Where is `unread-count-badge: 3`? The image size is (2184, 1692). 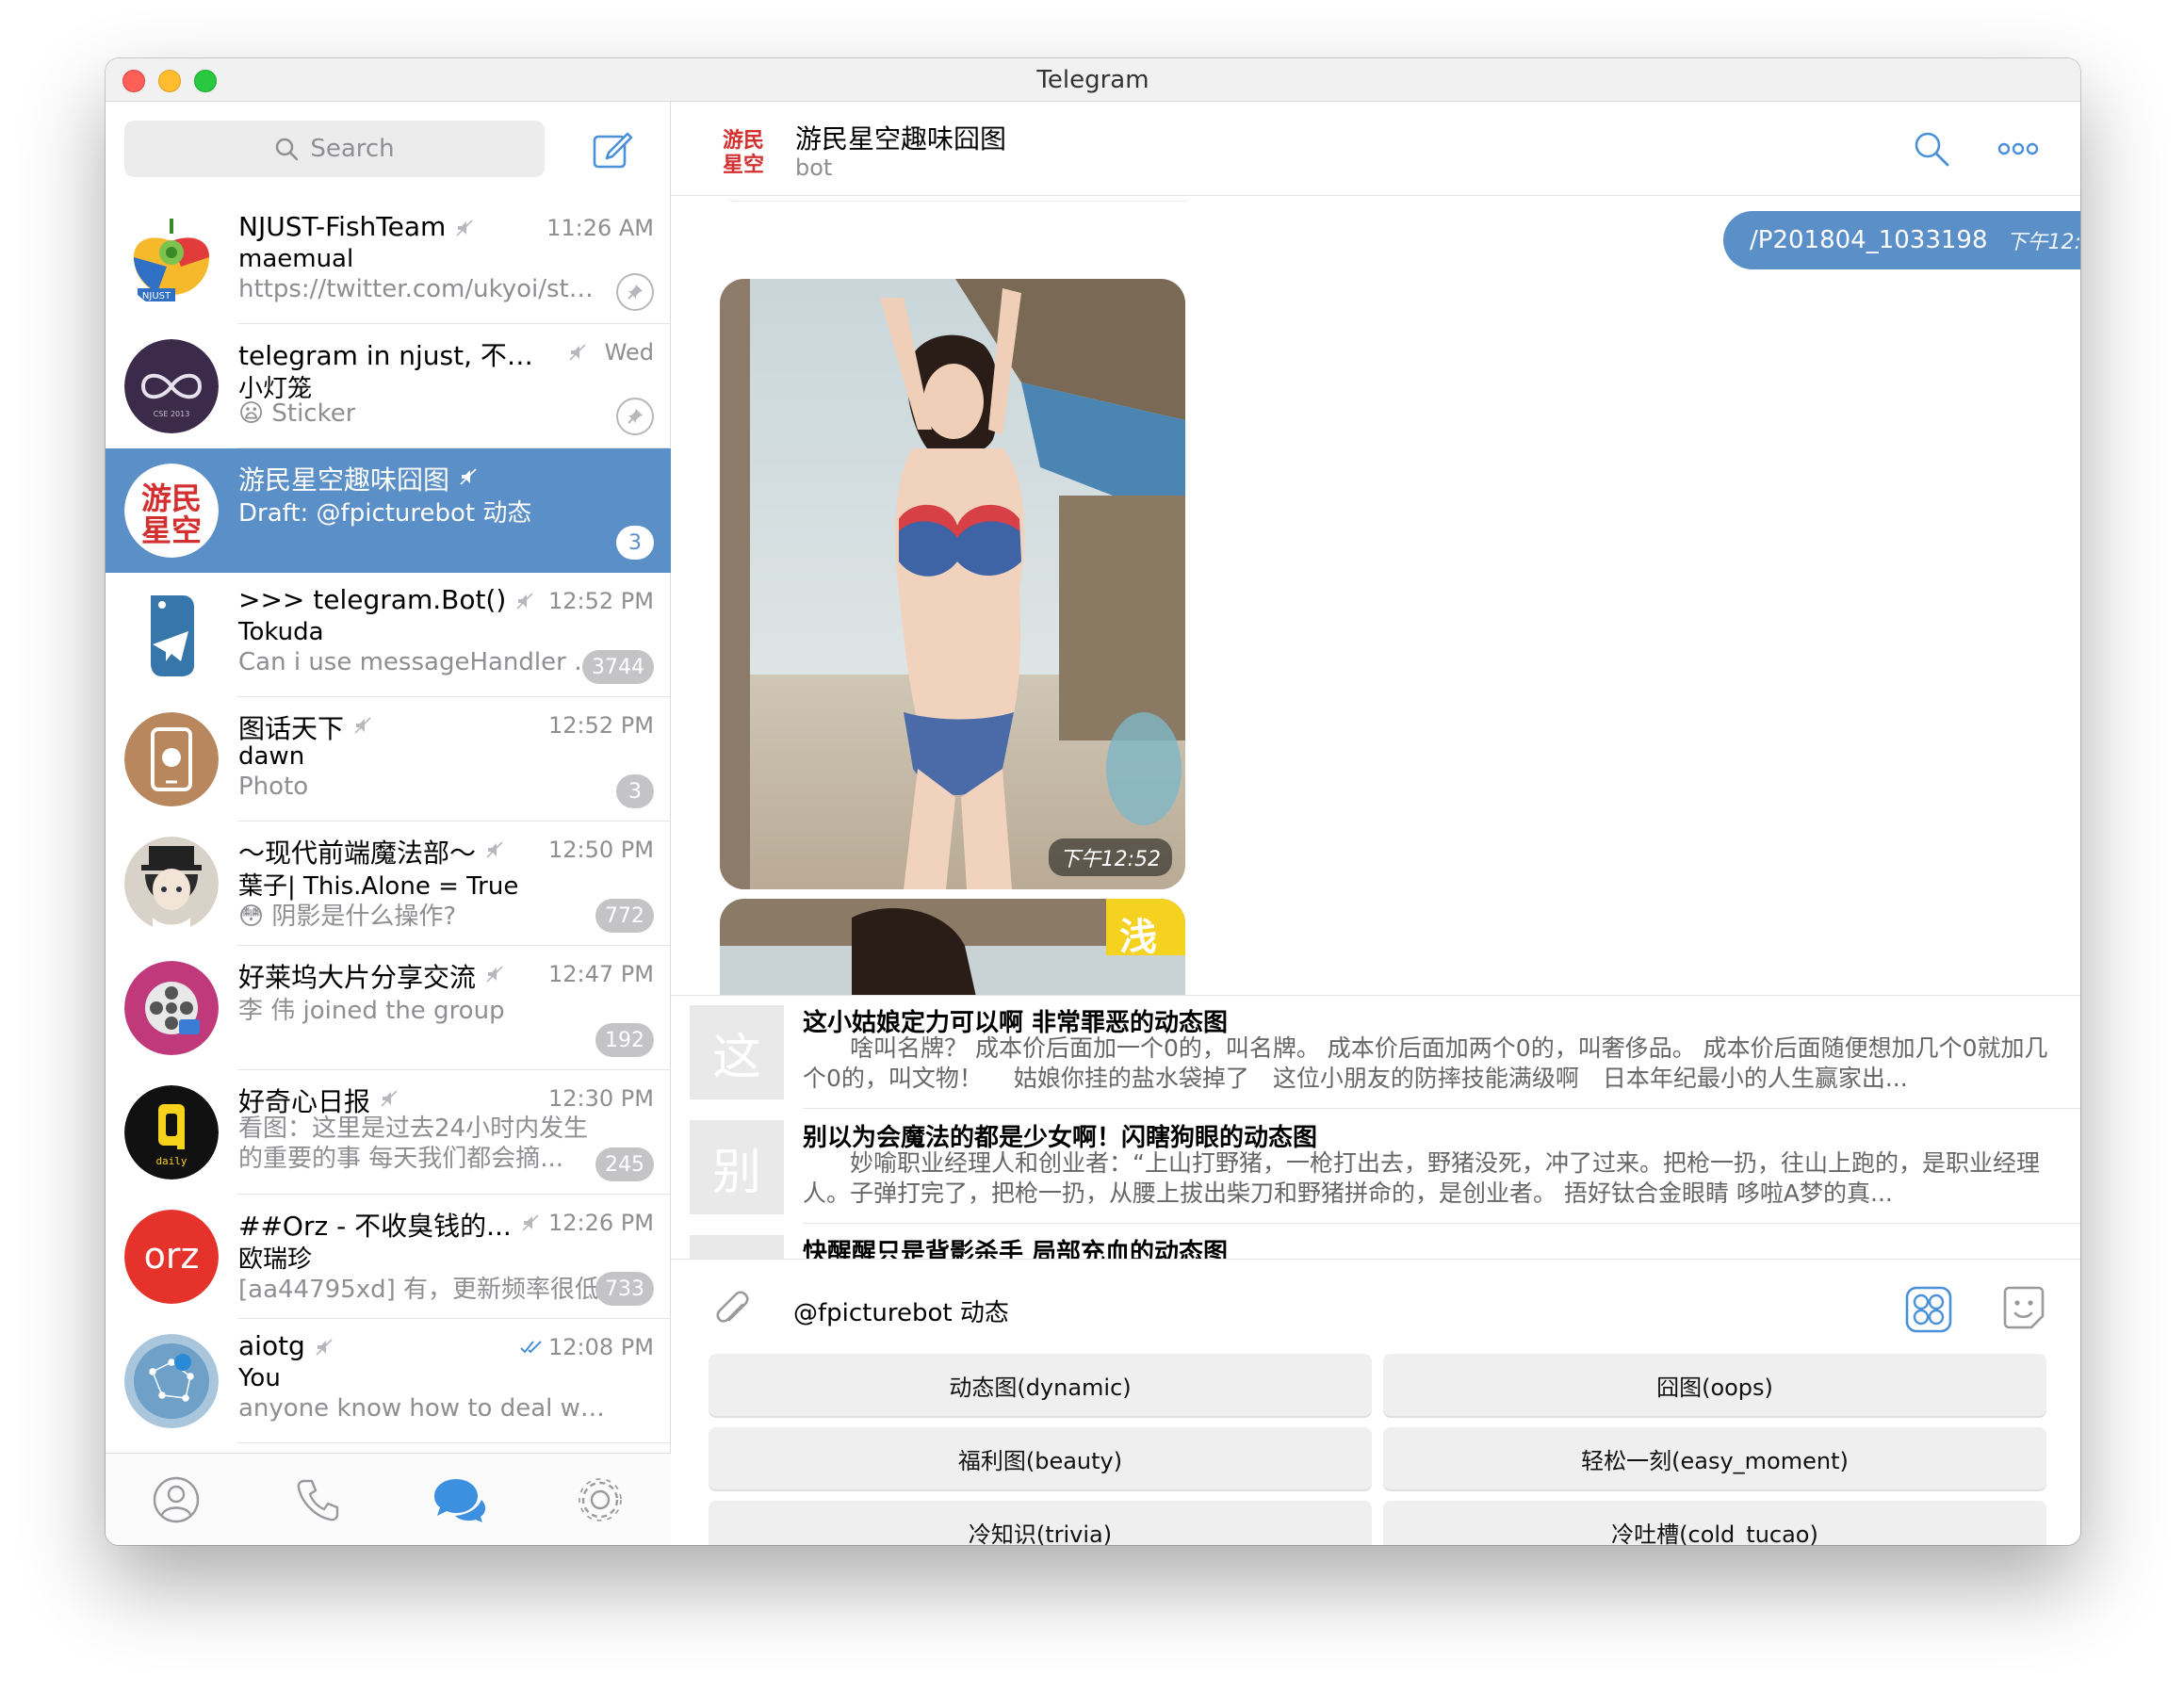 unread-count-badge: 3 is located at coordinates (635, 791).